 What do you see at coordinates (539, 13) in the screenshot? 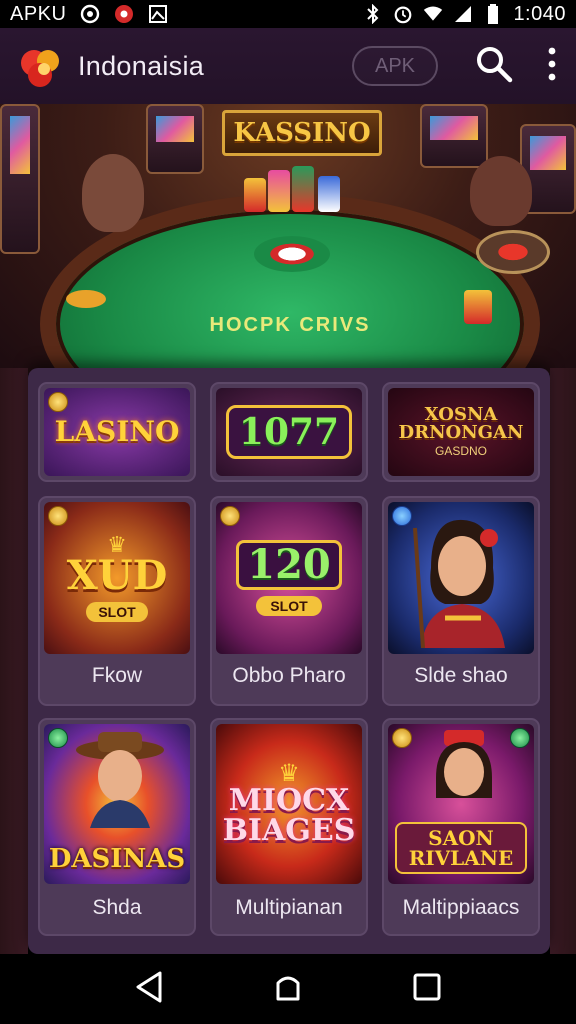
I see `status-time: 1:040` at bounding box center [539, 13].